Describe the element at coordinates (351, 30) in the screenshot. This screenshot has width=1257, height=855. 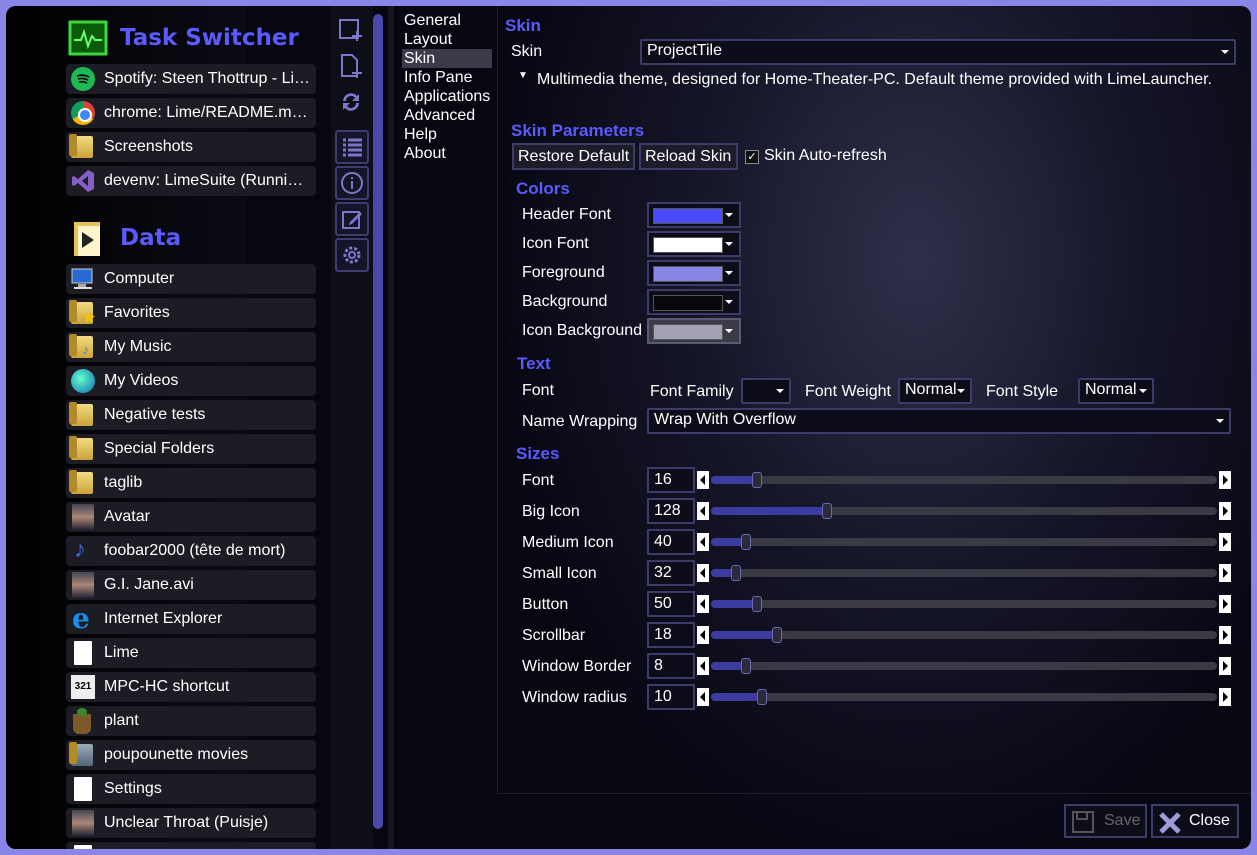
I see `new-window-icon` at that location.